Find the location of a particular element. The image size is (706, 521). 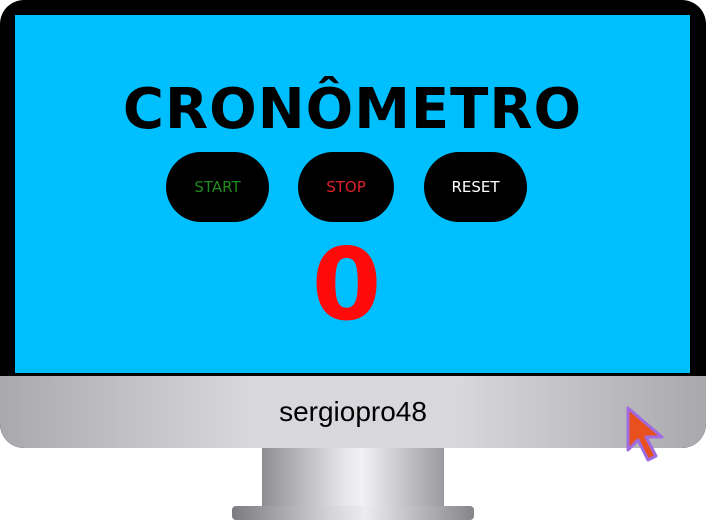

monitor-chin: sergiopro48 is located at coordinates (353, 412).